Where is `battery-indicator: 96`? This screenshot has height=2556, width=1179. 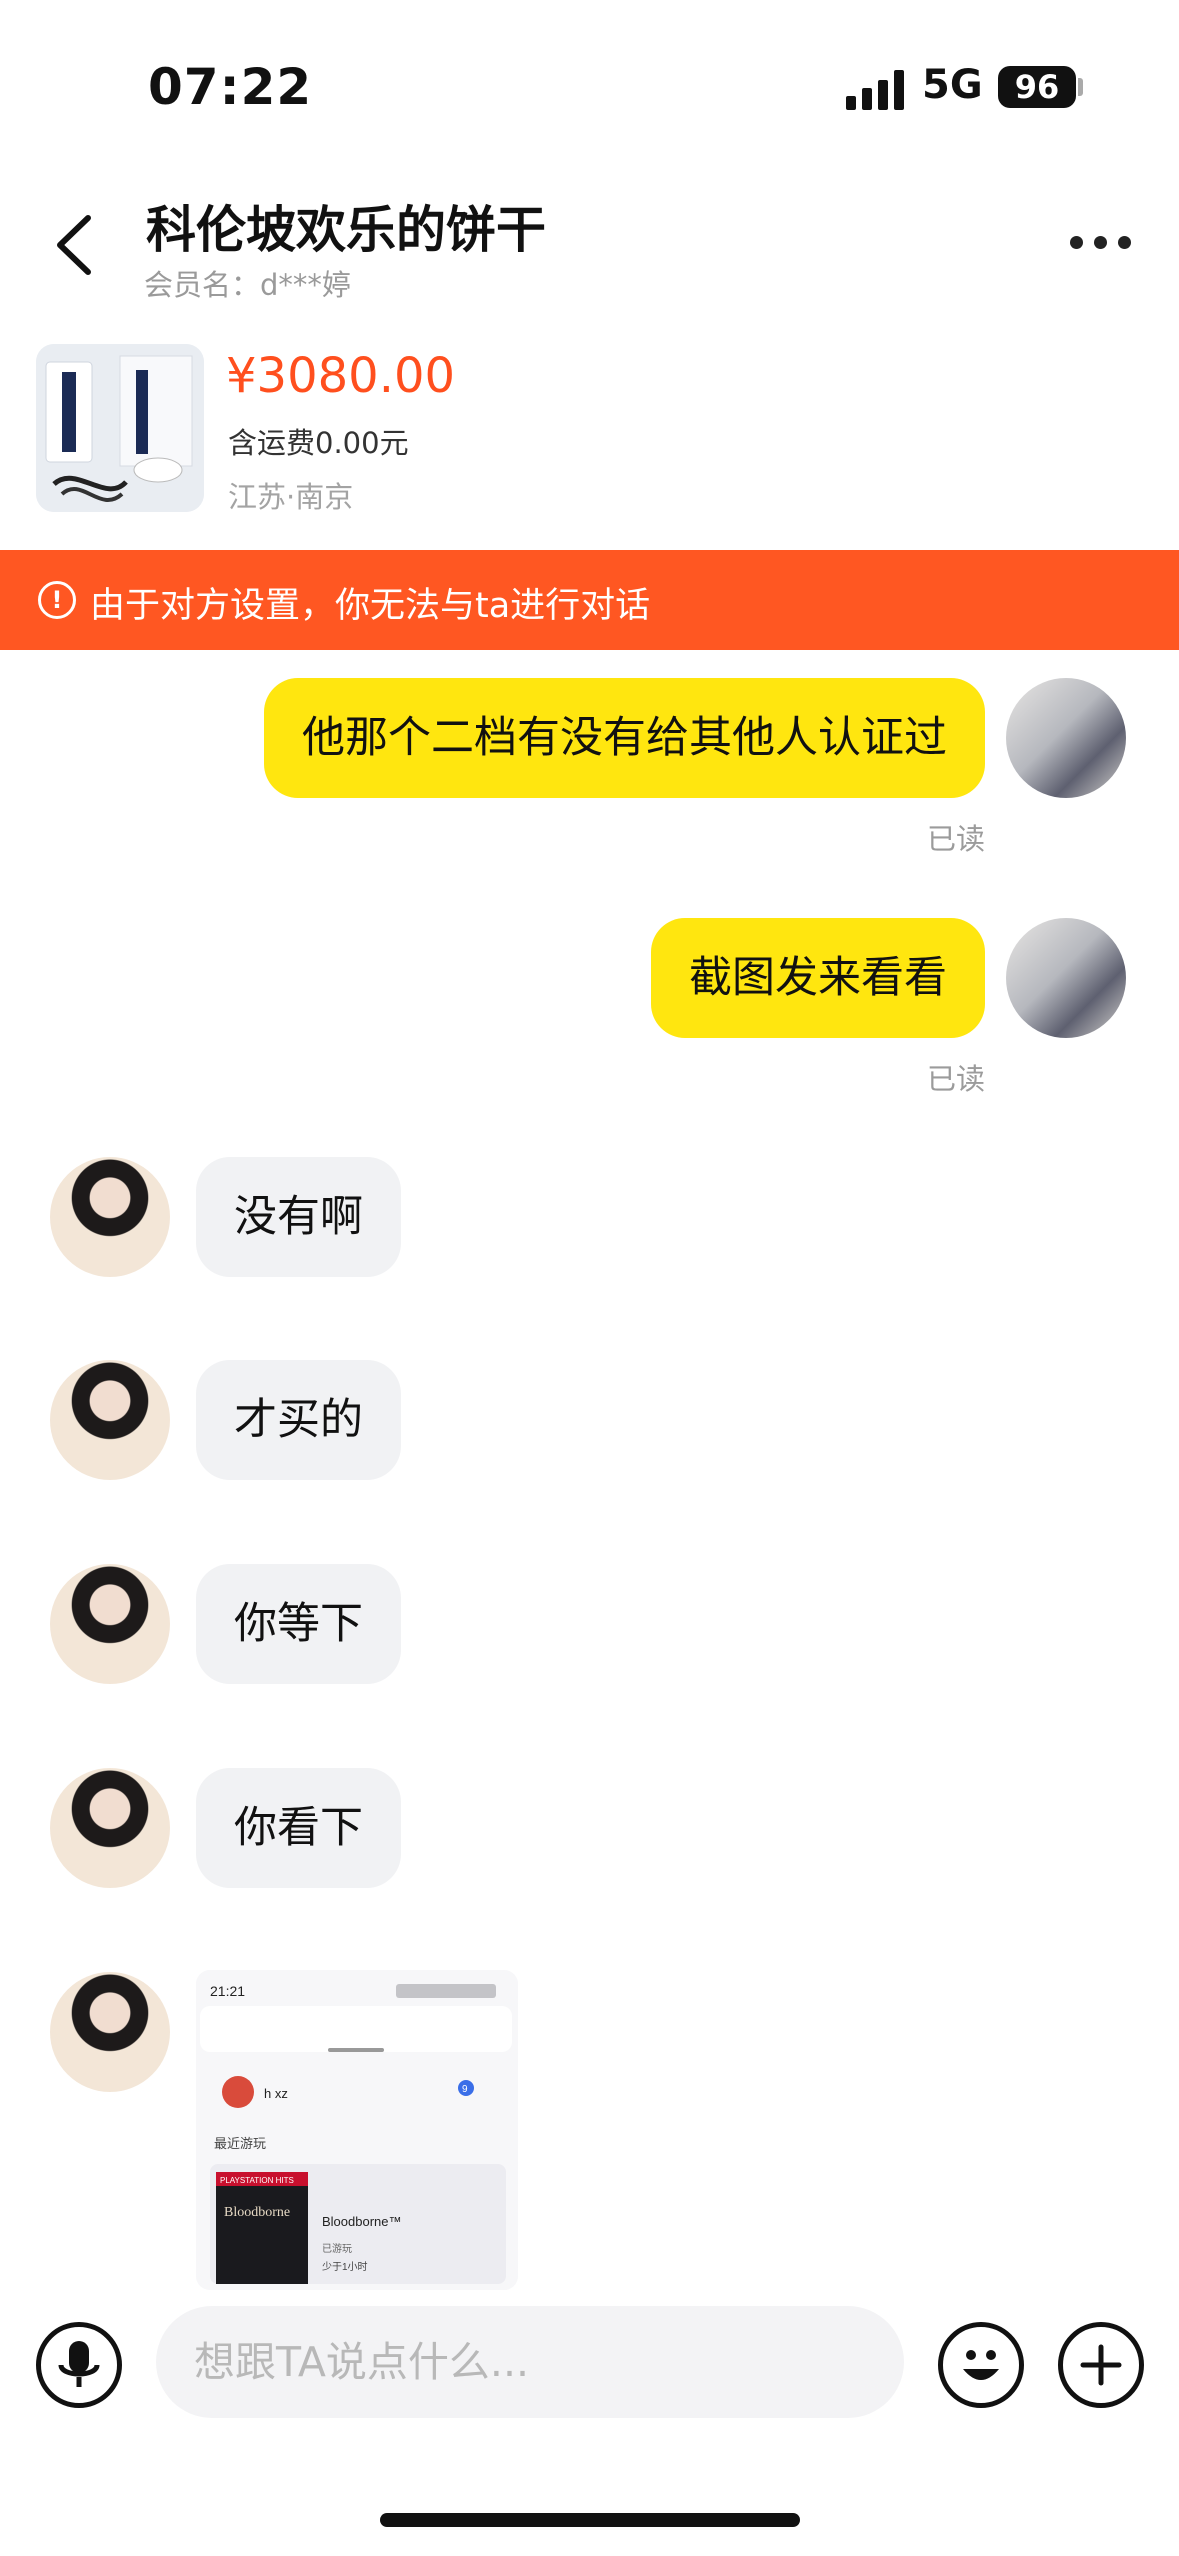
battery-indicator: 96 is located at coordinates (1037, 87).